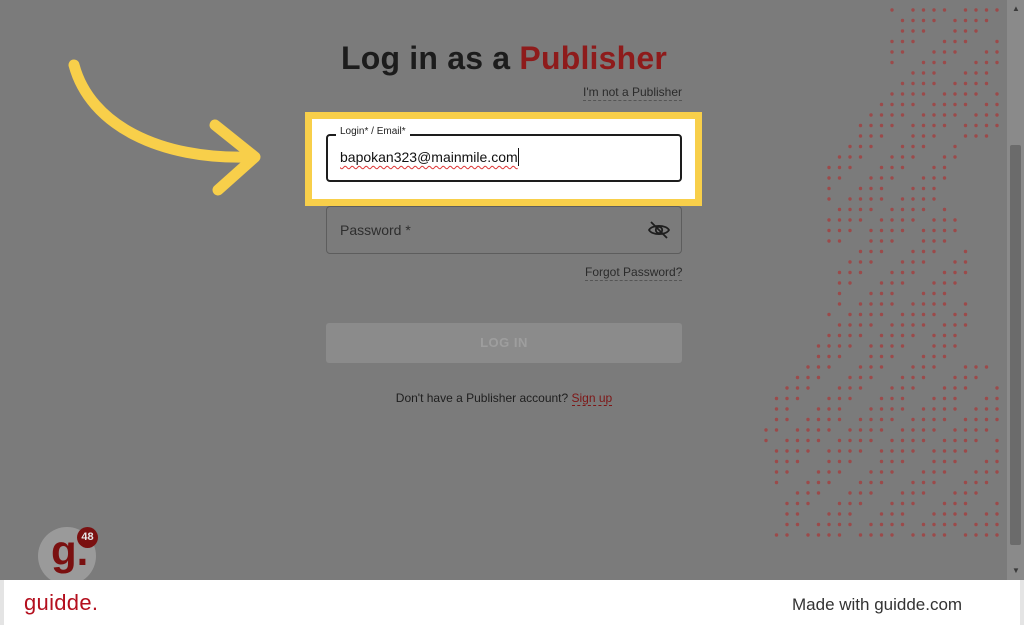 Image resolution: width=1024 pixels, height=625 pixels. Describe the element at coordinates (634, 273) in the screenshot. I see `forgot-password-link: Forgot Password?` at that location.